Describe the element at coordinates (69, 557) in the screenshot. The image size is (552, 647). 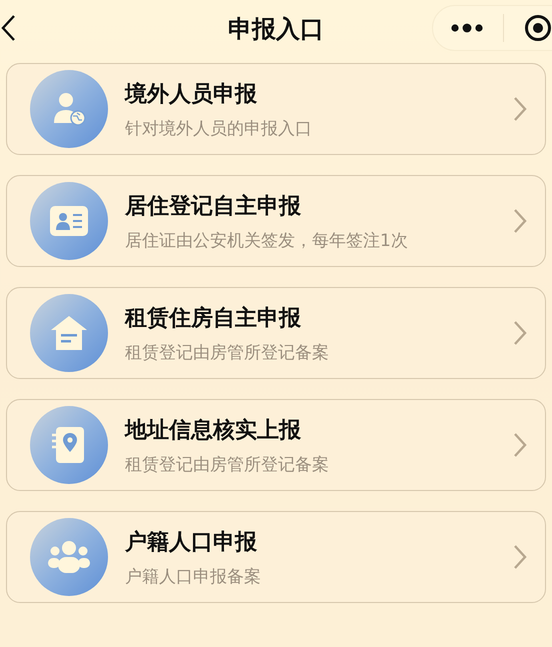
I see `group-icon` at that location.